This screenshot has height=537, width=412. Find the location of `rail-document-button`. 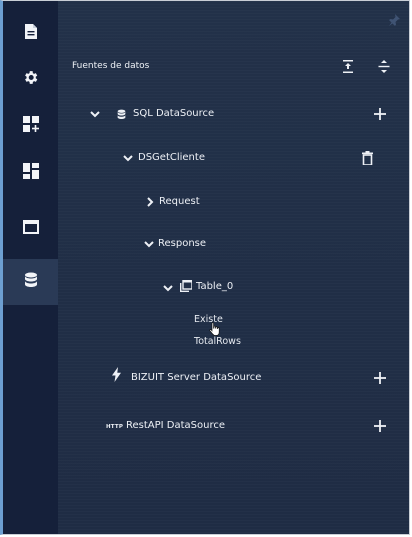

rail-document-button is located at coordinates (30, 33).